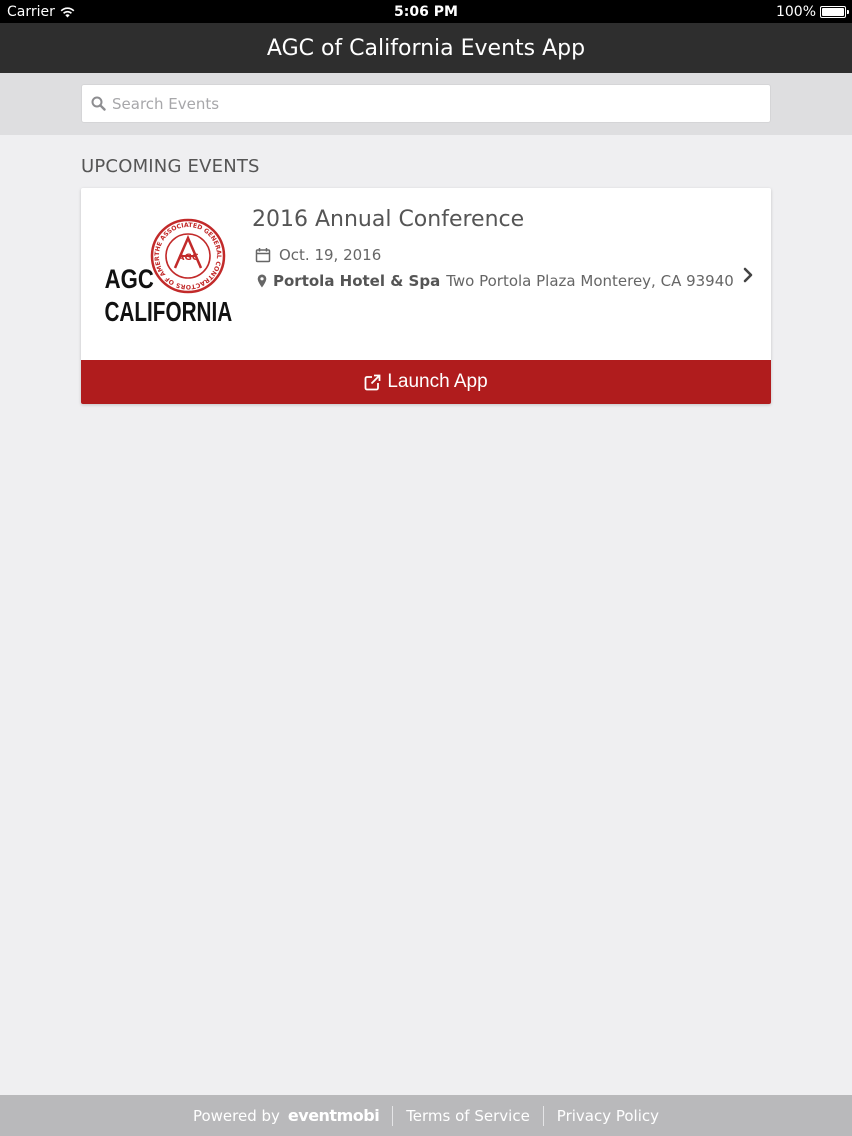  I want to click on search-box, so click(426, 103).